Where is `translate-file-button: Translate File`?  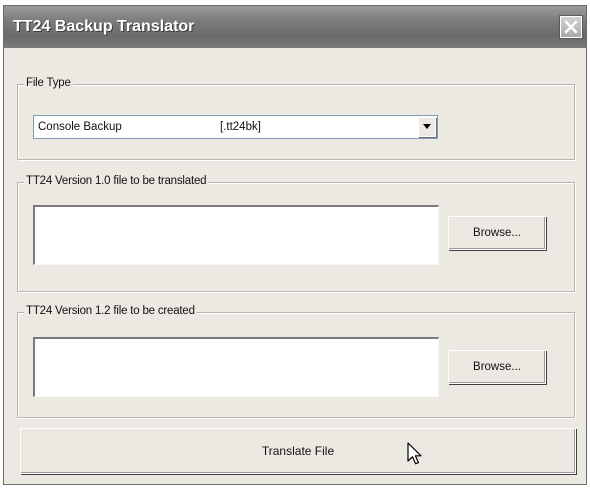 translate-file-button: Translate File is located at coordinates (298, 451).